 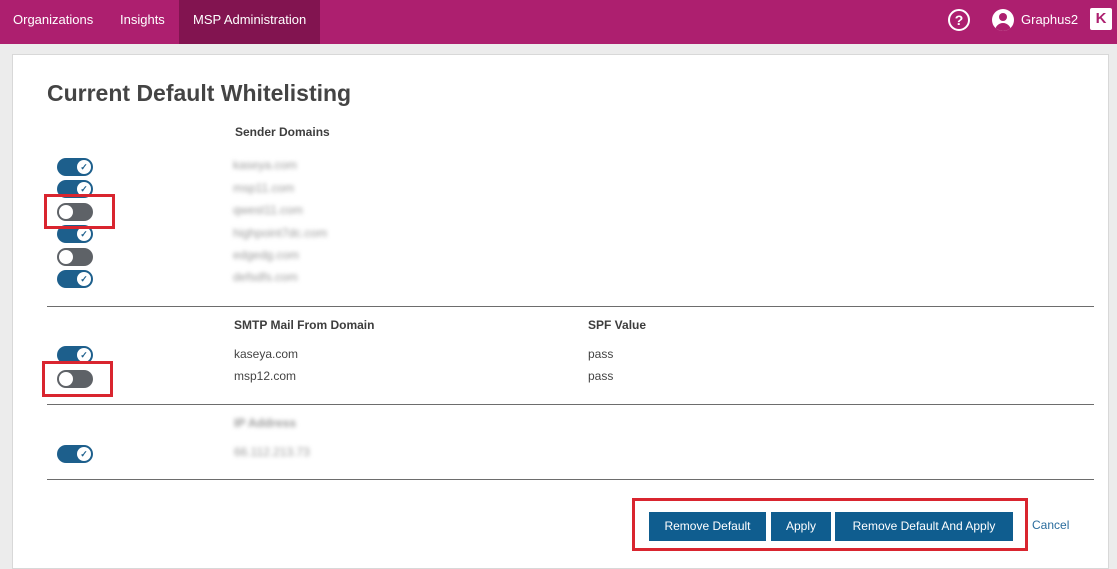 What do you see at coordinates (601, 376) in the screenshot?
I see `spf-value-2: pass` at bounding box center [601, 376].